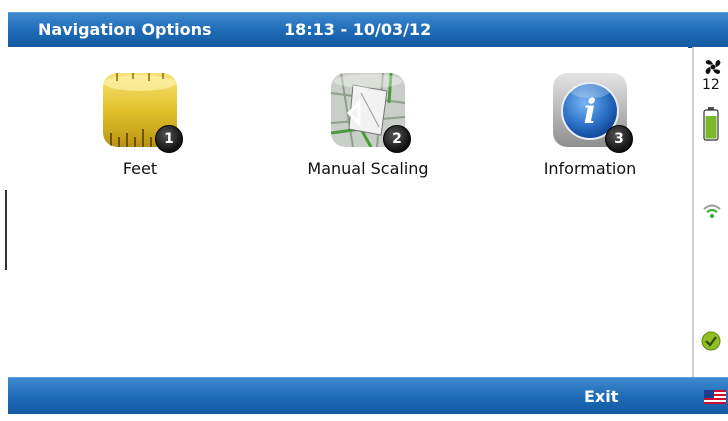 This screenshot has width=728, height=421. I want to click on option-number-badge: 2, so click(397, 139).